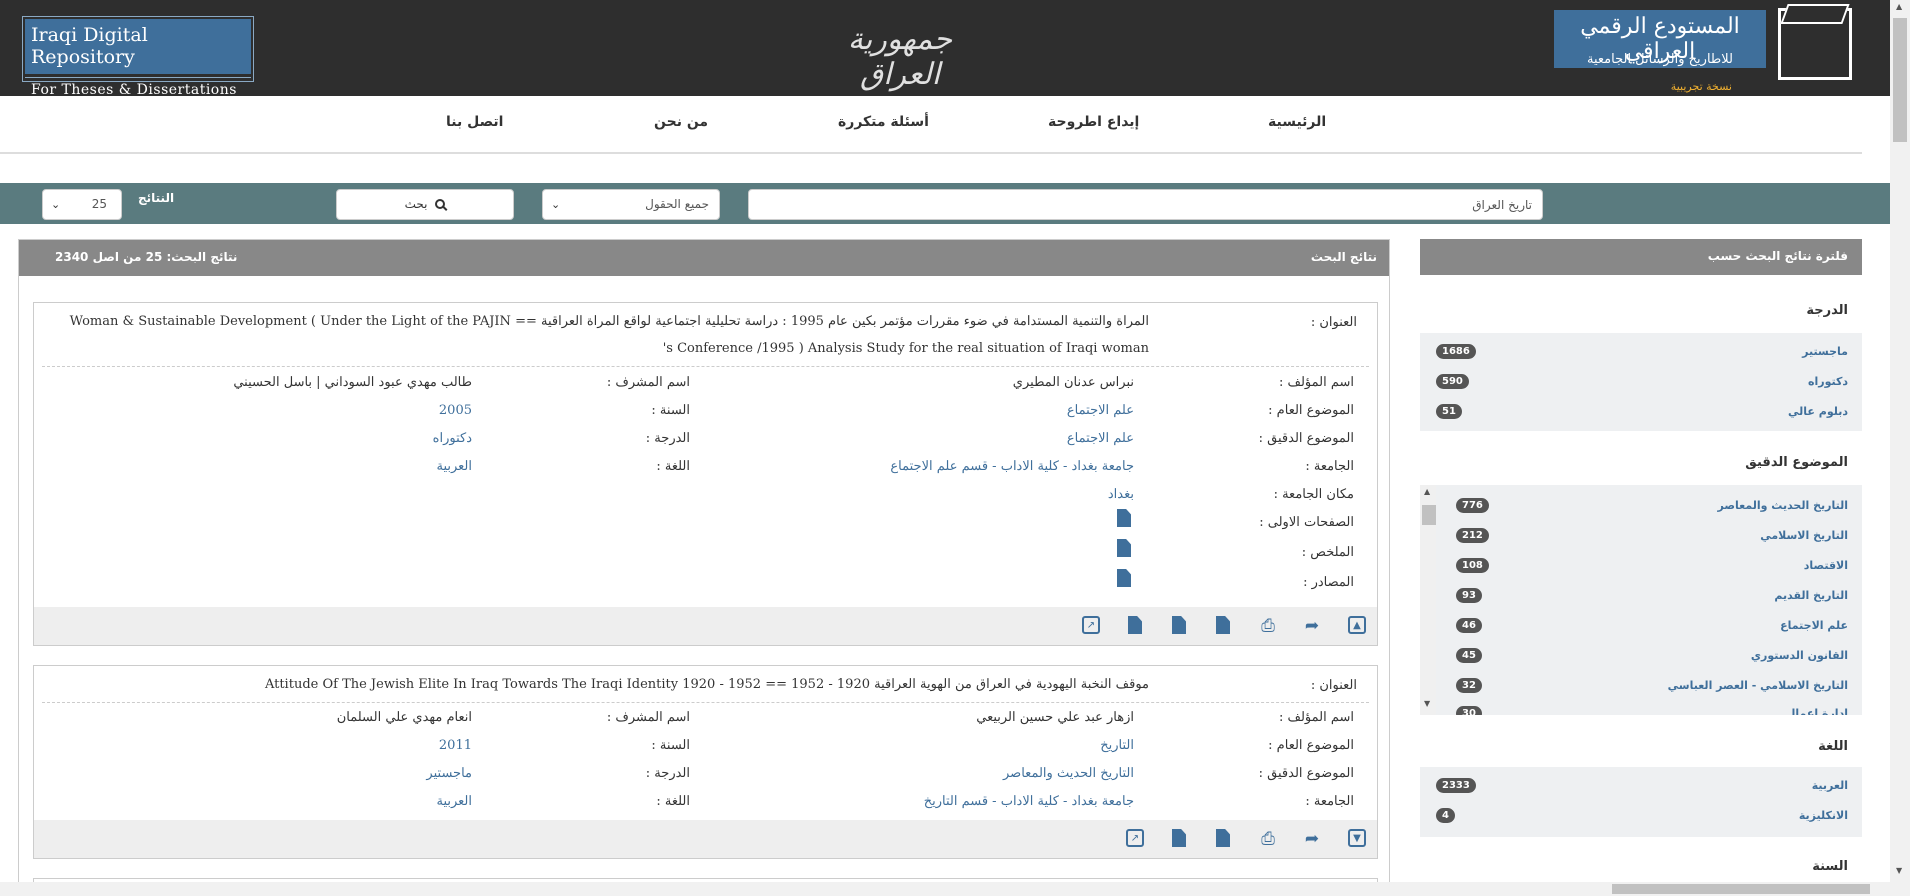 Image resolution: width=1910 pixels, height=896 pixels. Describe the element at coordinates (648, 382) in the screenshot. I see `label-supervisor: اسم المشرف :` at that location.